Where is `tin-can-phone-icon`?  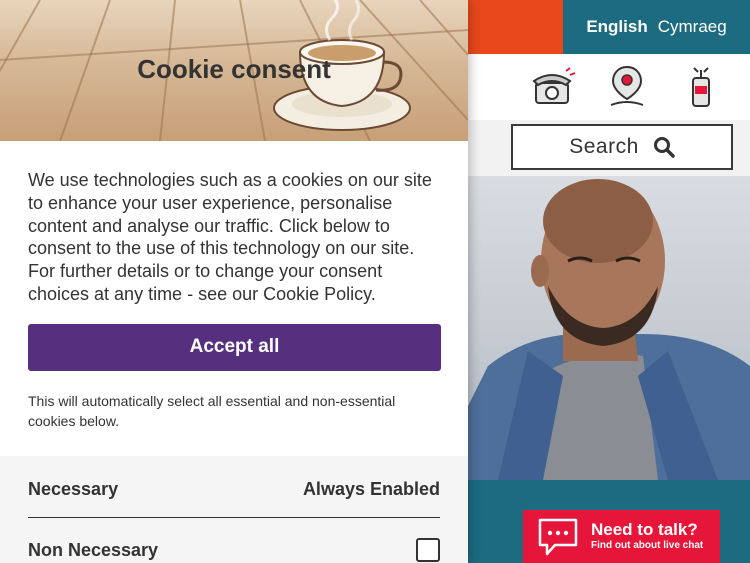 tin-can-phone-icon is located at coordinates (701, 87).